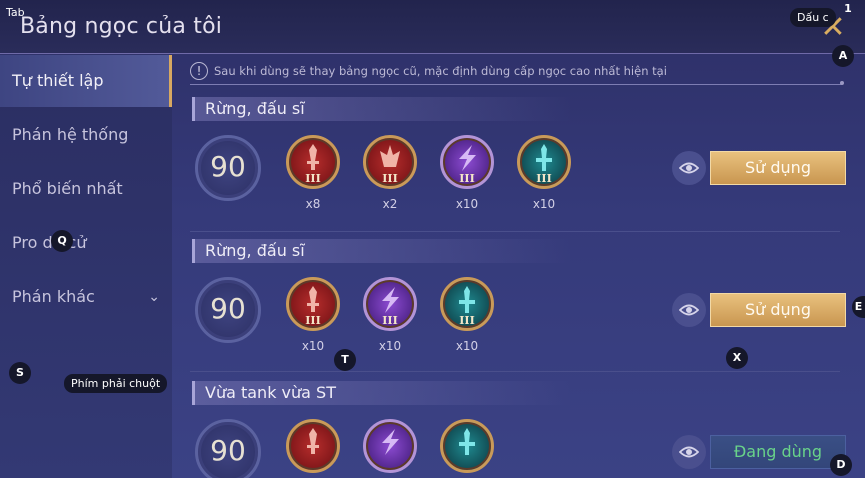 The height and width of the screenshot is (478, 865). I want to click on crown-gem-icon: III, so click(390, 162).